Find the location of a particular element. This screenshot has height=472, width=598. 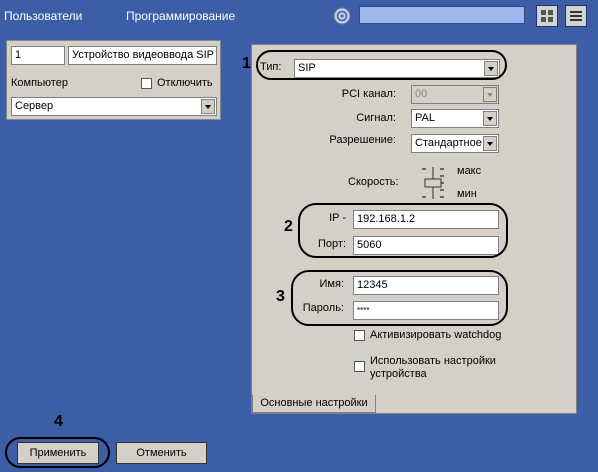

callout-number-4: 4 is located at coordinates (58, 421).